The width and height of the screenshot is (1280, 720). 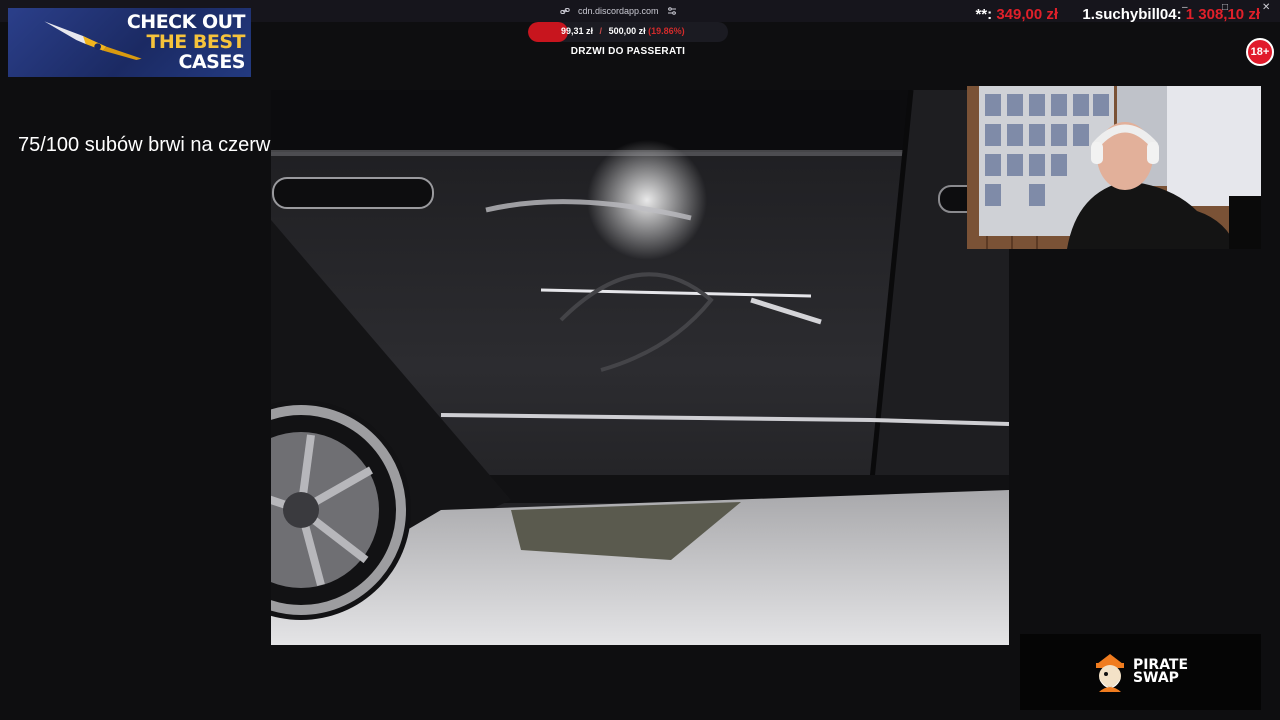 What do you see at coordinates (672, 11) in the screenshot?
I see `settings-sliders-icon` at bounding box center [672, 11].